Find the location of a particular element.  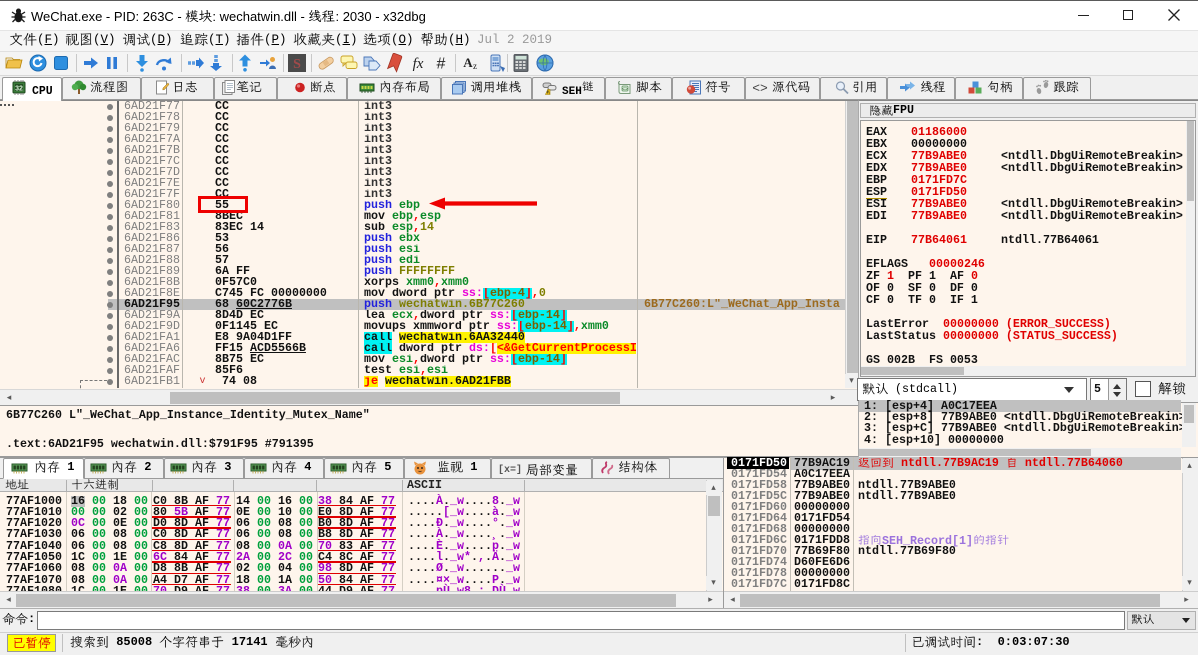

svg-text: fx is located at coordinates (418, 64).